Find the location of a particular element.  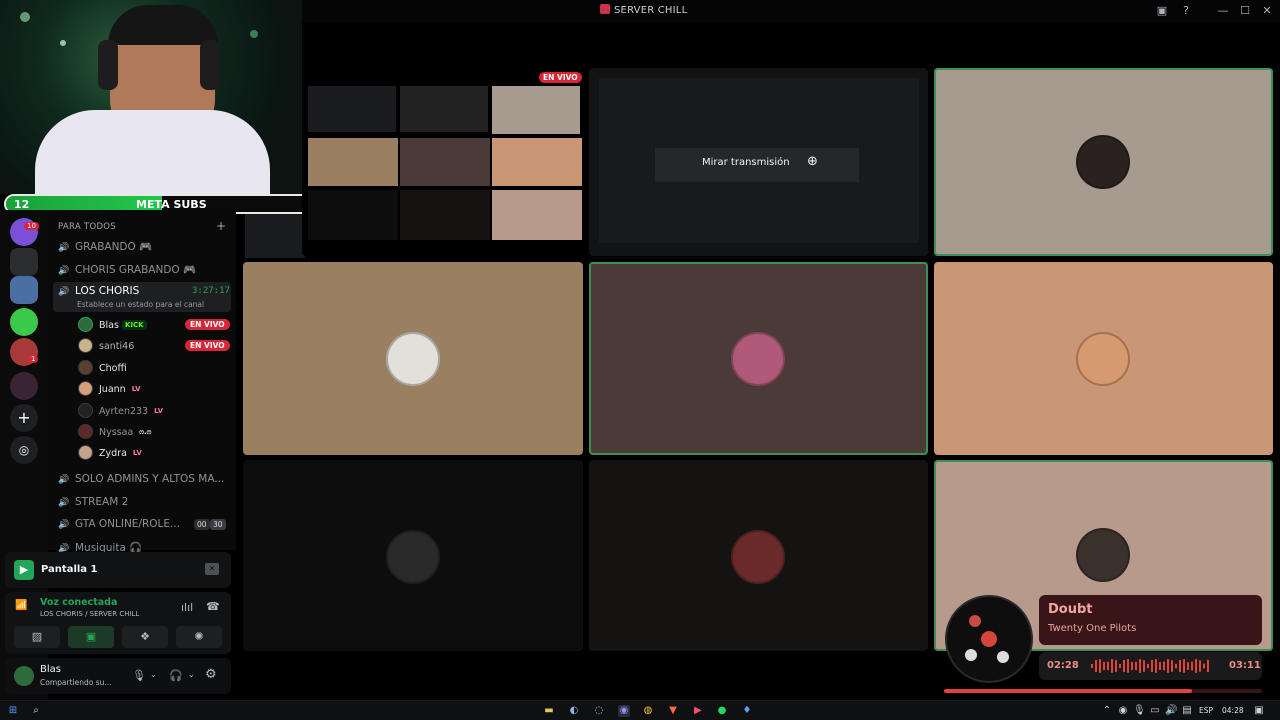

noise-suppression-icon: ılıl is located at coordinates (187, 607).